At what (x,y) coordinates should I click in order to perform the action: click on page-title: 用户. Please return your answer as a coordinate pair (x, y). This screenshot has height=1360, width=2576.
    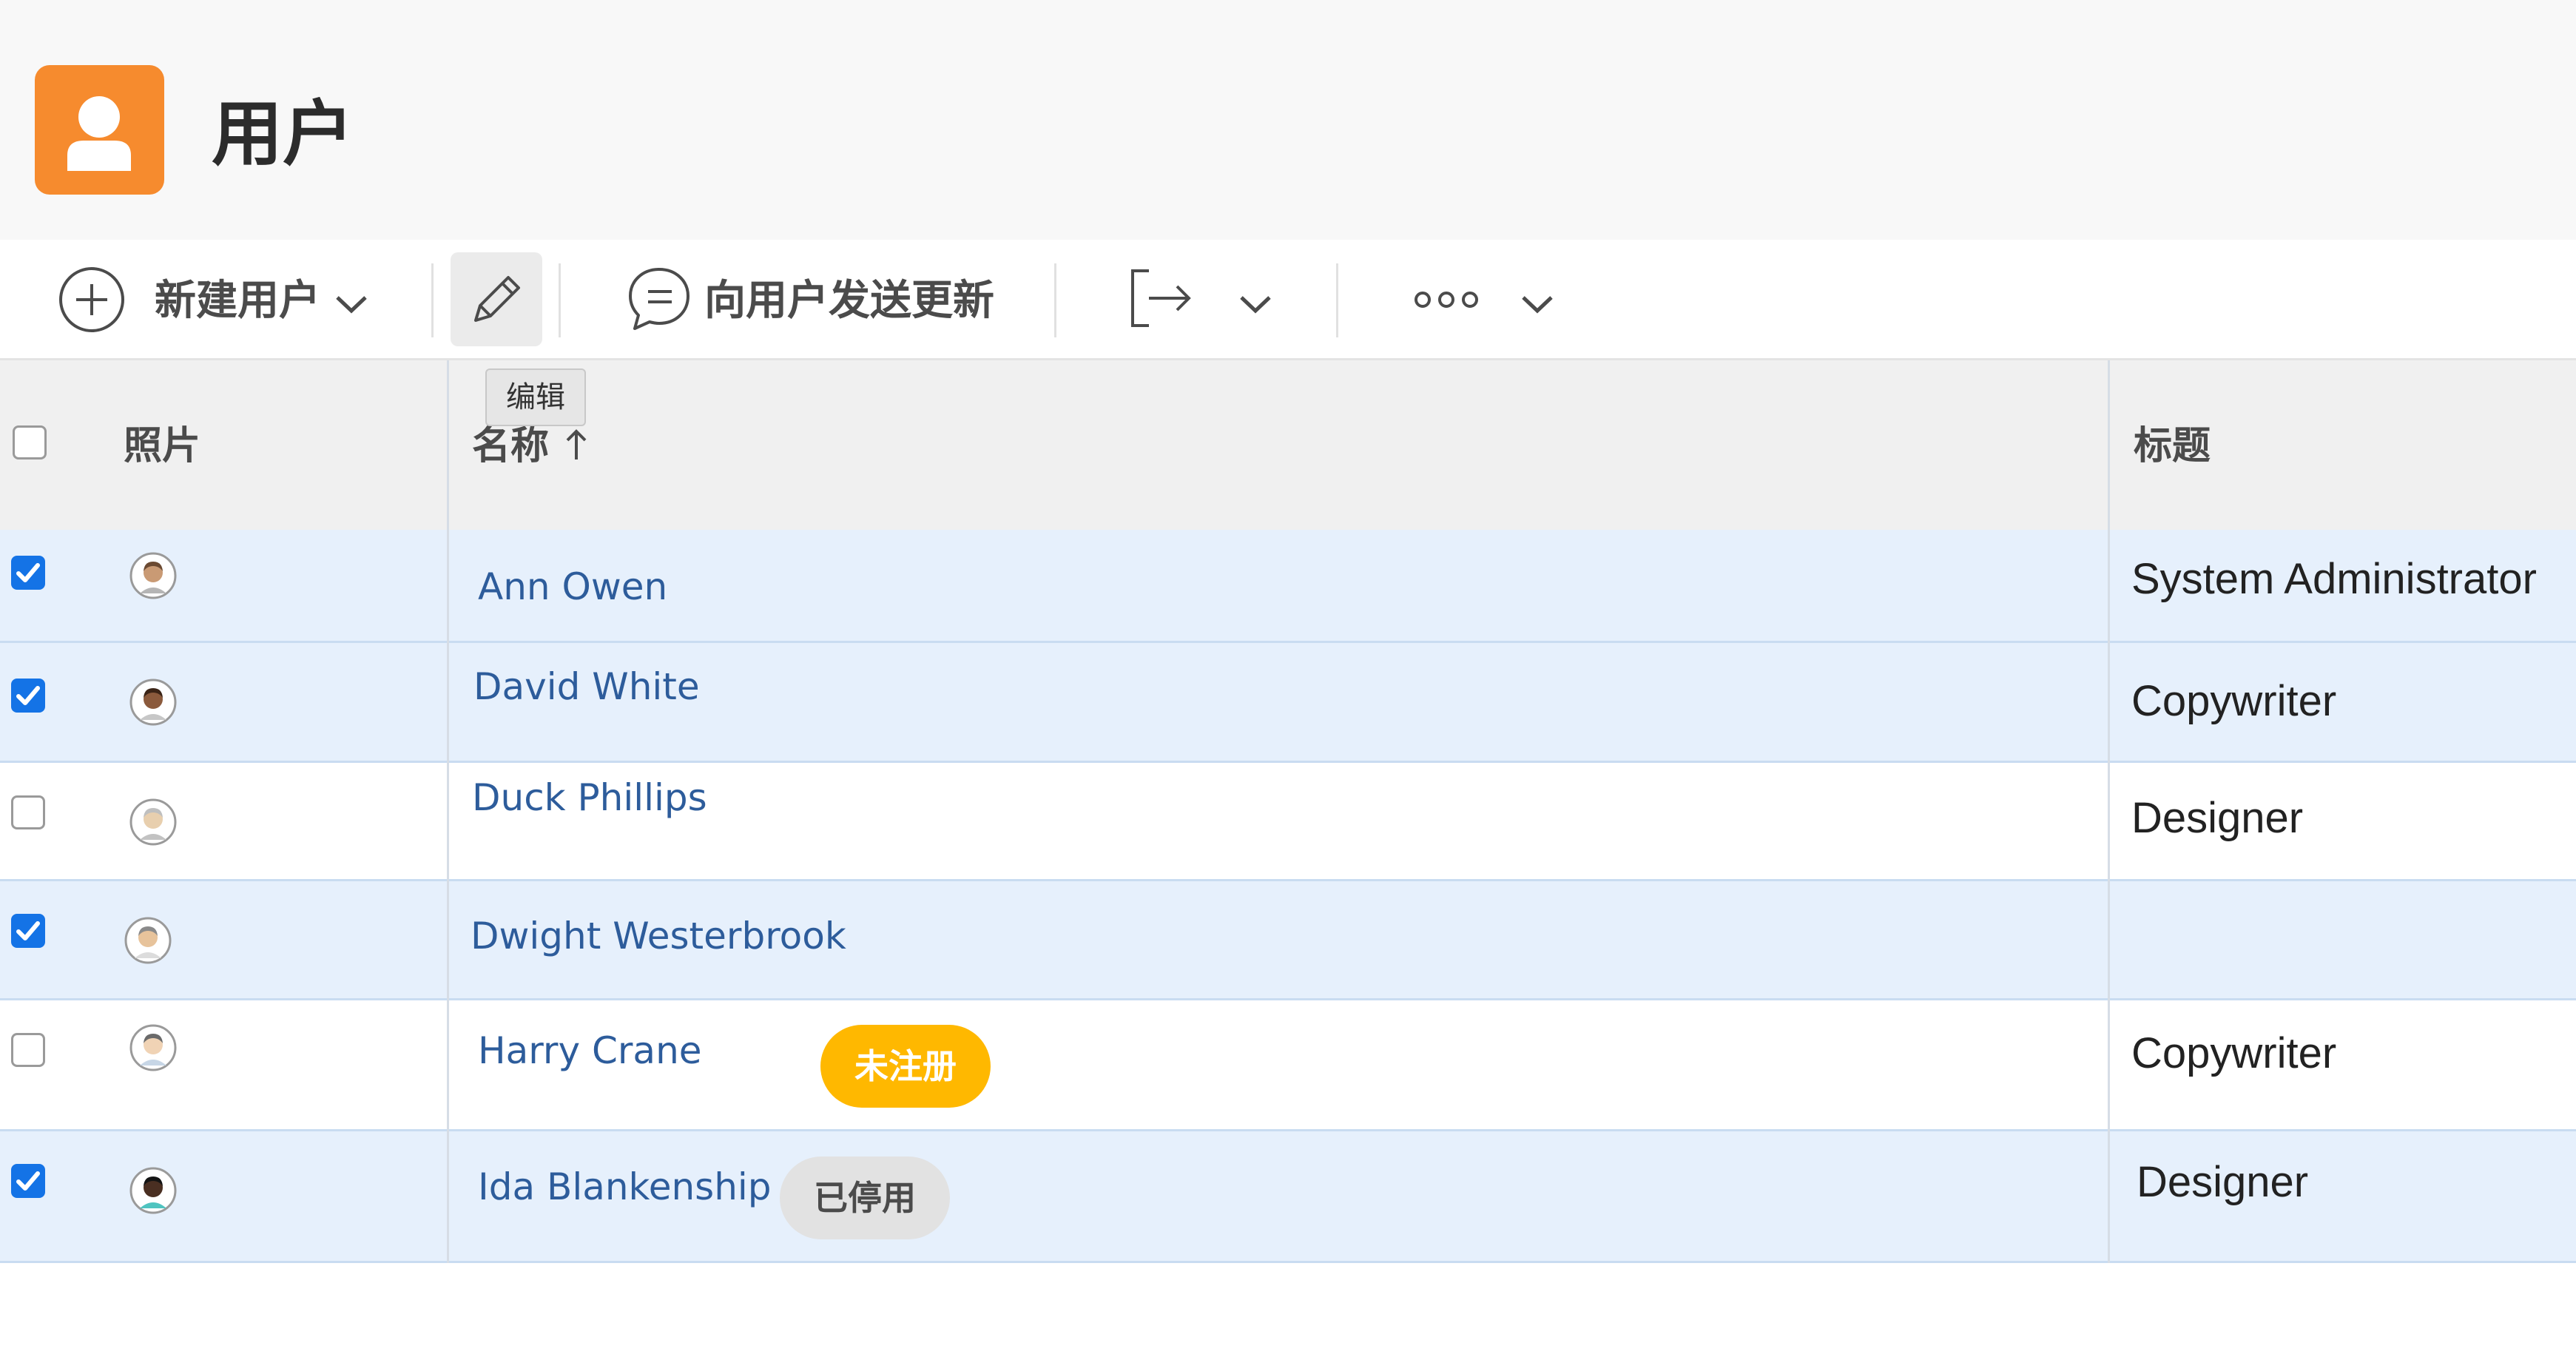
    Looking at the image, I should click on (283, 133).